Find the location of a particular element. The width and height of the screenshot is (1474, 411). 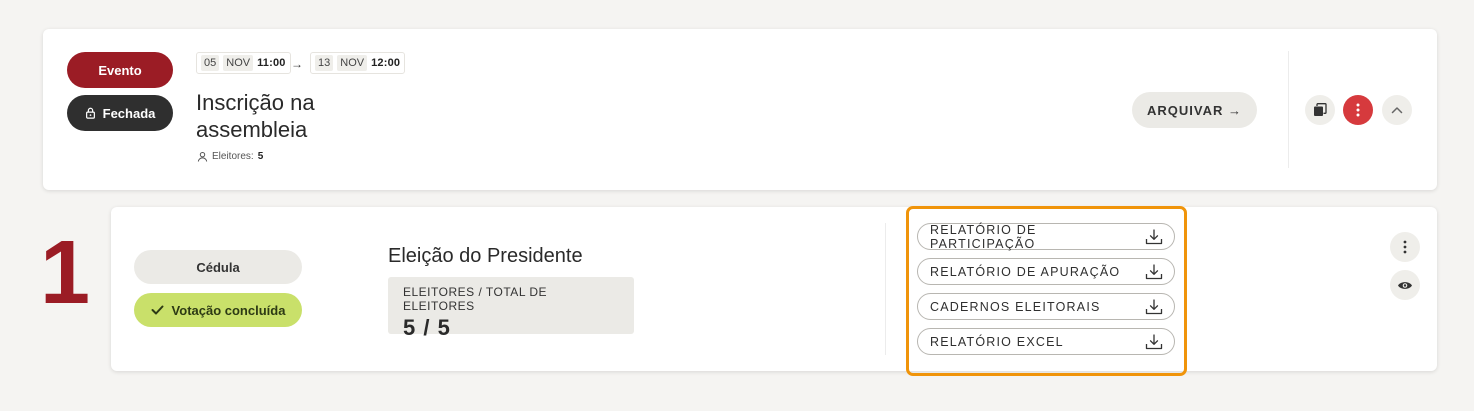

event-title: Inscrição na assembleia is located at coordinates (255, 116).